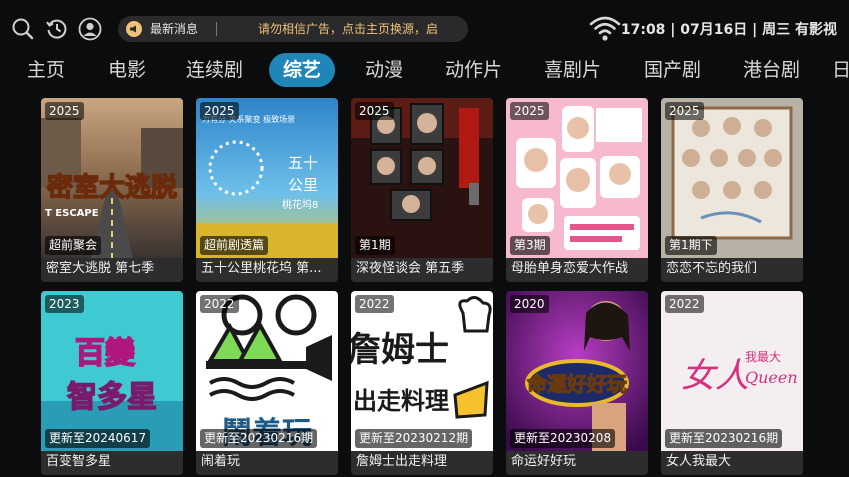  I want to click on poster-image: 密室大逃脱 T ESCAPE, so click(112, 178).